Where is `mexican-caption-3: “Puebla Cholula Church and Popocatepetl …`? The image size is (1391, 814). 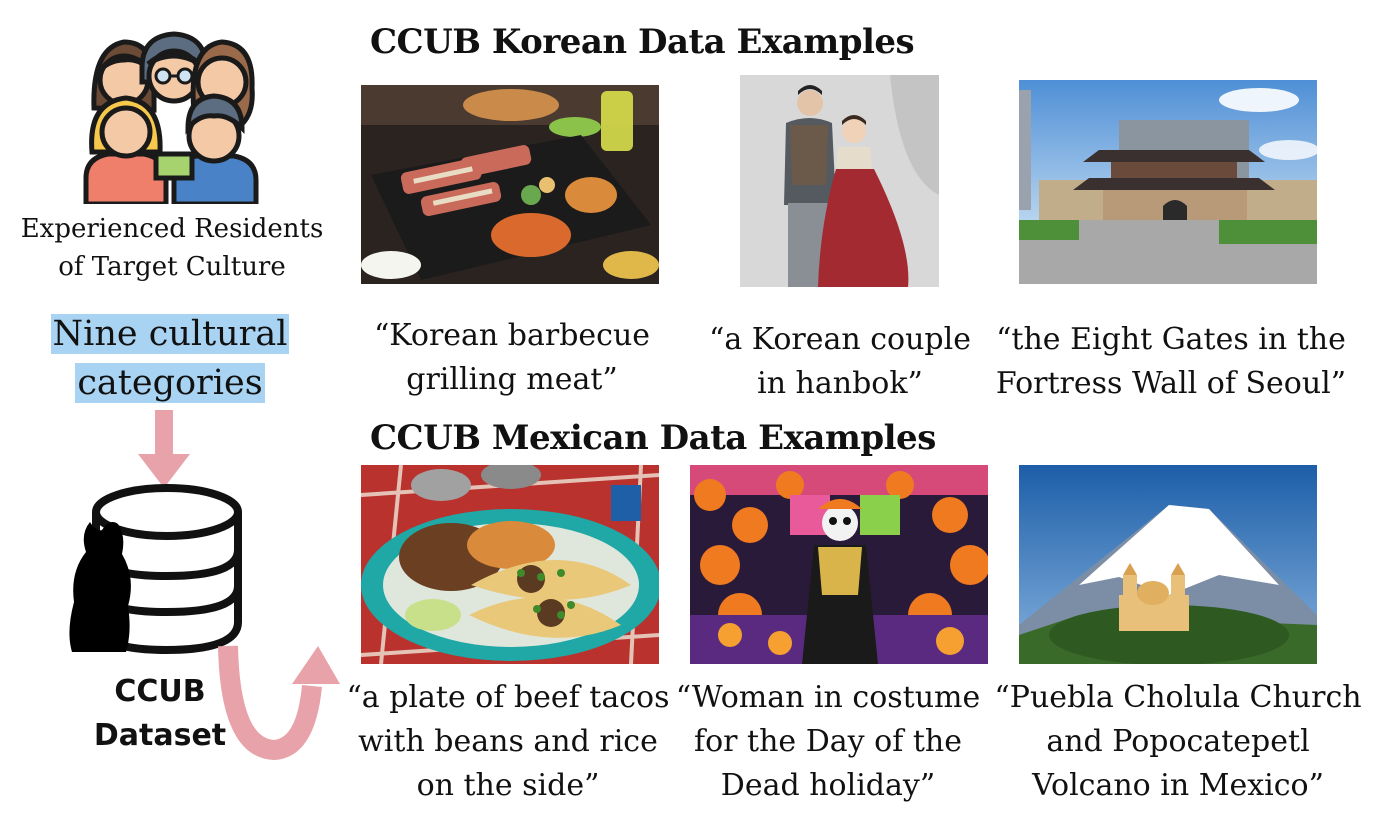 mexican-caption-3: “Puebla Cholula Church and Popocatepetl … is located at coordinates (1178, 741).